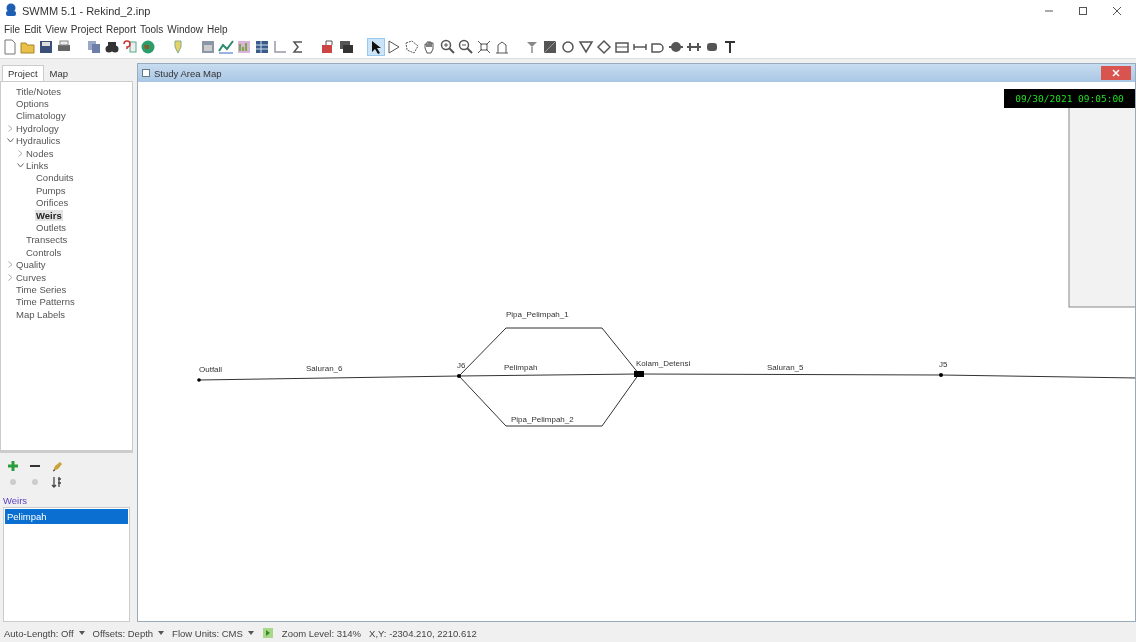 This screenshot has width=1136, height=642. What do you see at coordinates (208, 47) in the screenshot?
I see `profile-plot-icon` at bounding box center [208, 47].